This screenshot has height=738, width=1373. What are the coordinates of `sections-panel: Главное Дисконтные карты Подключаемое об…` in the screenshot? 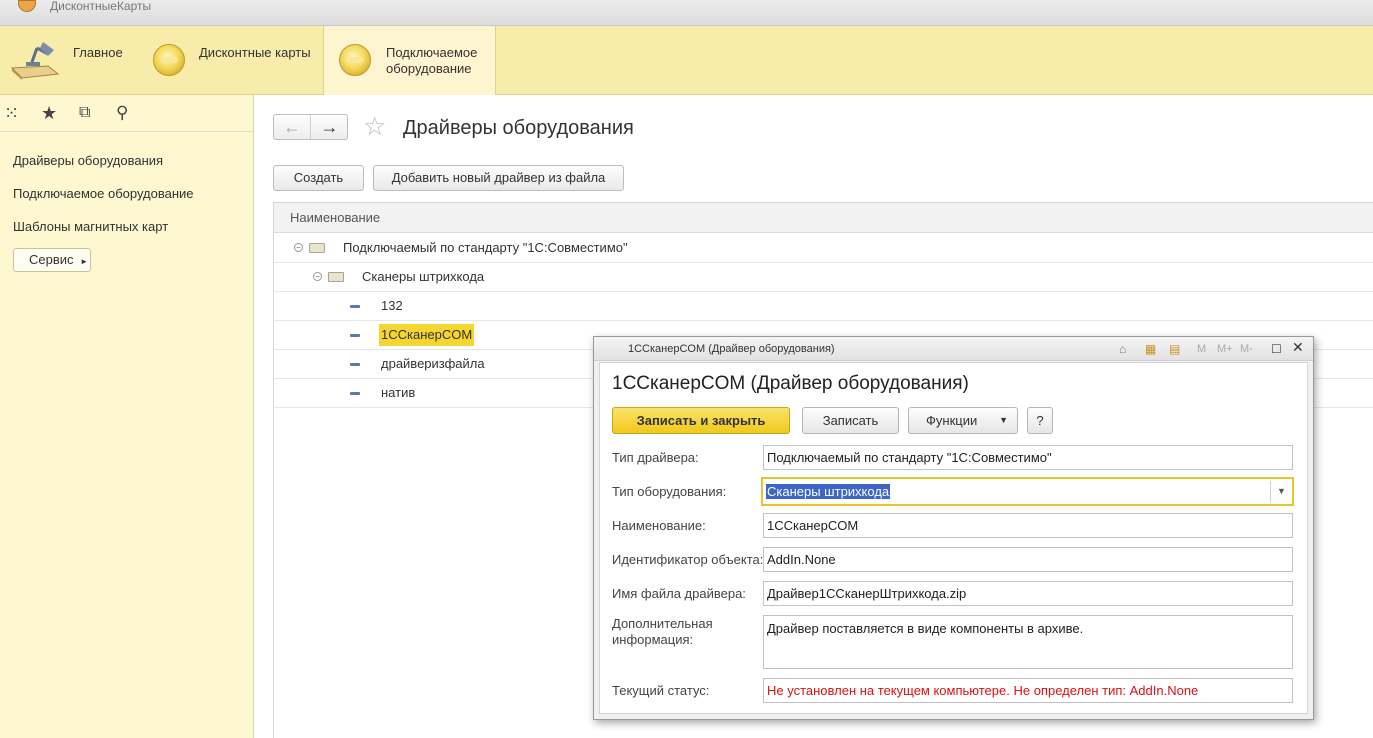 It's located at (686, 60).